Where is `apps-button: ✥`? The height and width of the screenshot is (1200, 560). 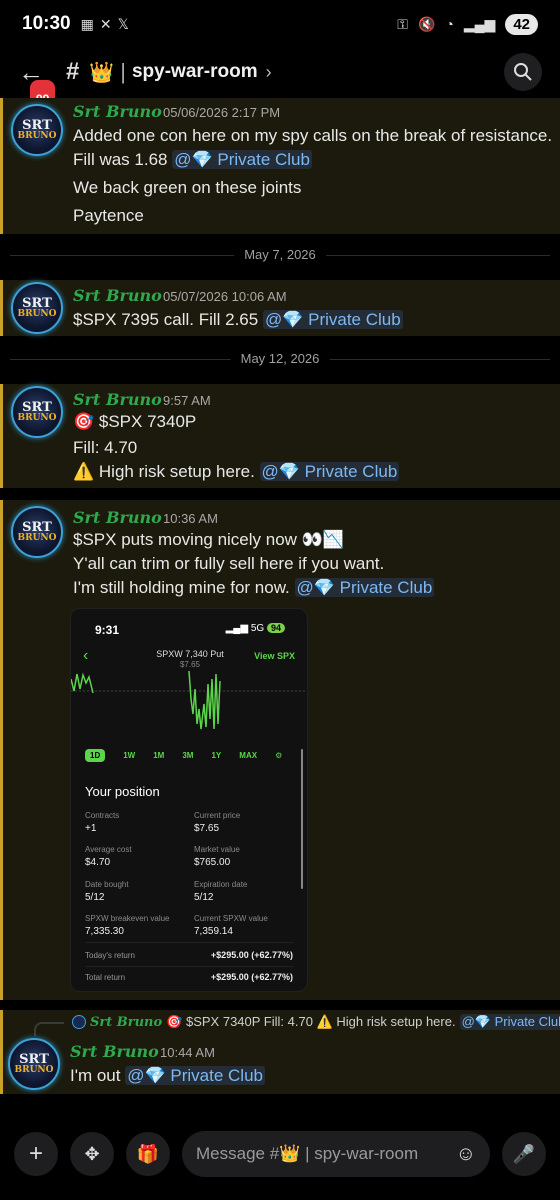 apps-button: ✥ is located at coordinates (92, 1154).